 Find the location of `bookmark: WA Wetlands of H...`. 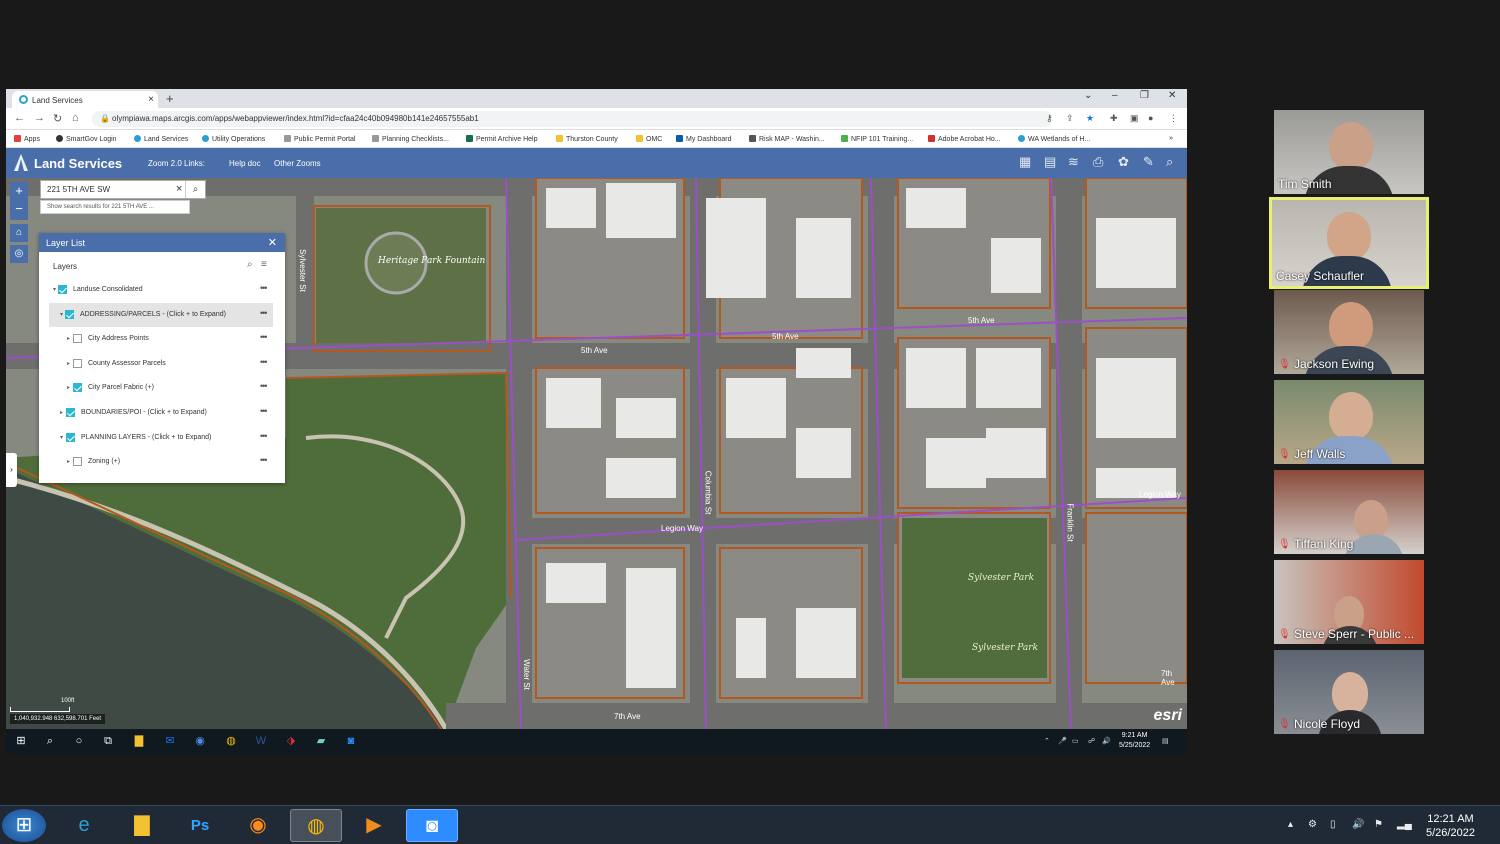

bookmark: WA Wetlands of H... is located at coordinates (1054, 139).